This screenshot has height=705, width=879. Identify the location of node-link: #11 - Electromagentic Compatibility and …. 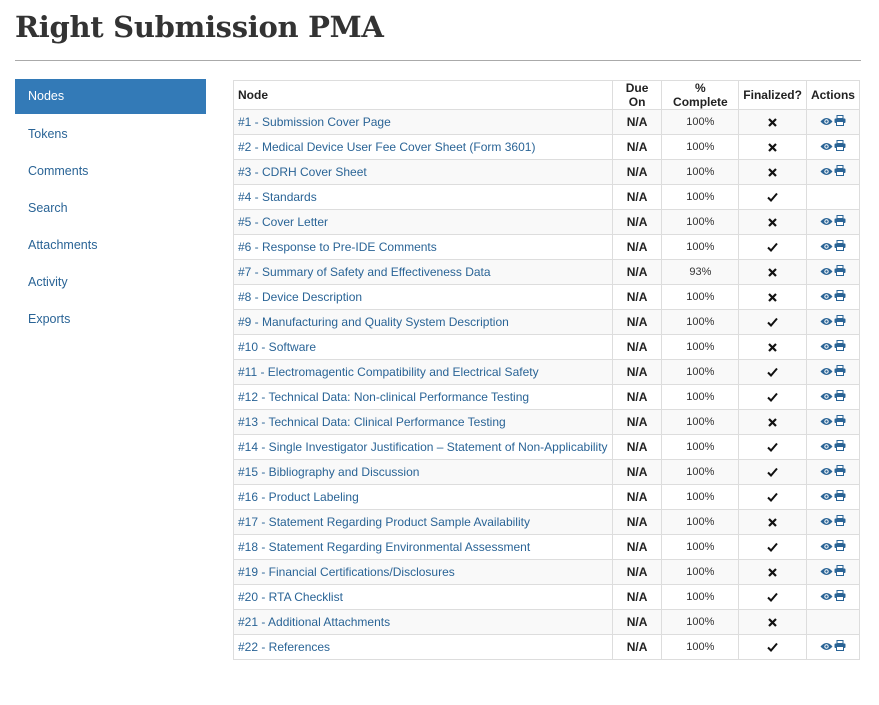
(388, 372).